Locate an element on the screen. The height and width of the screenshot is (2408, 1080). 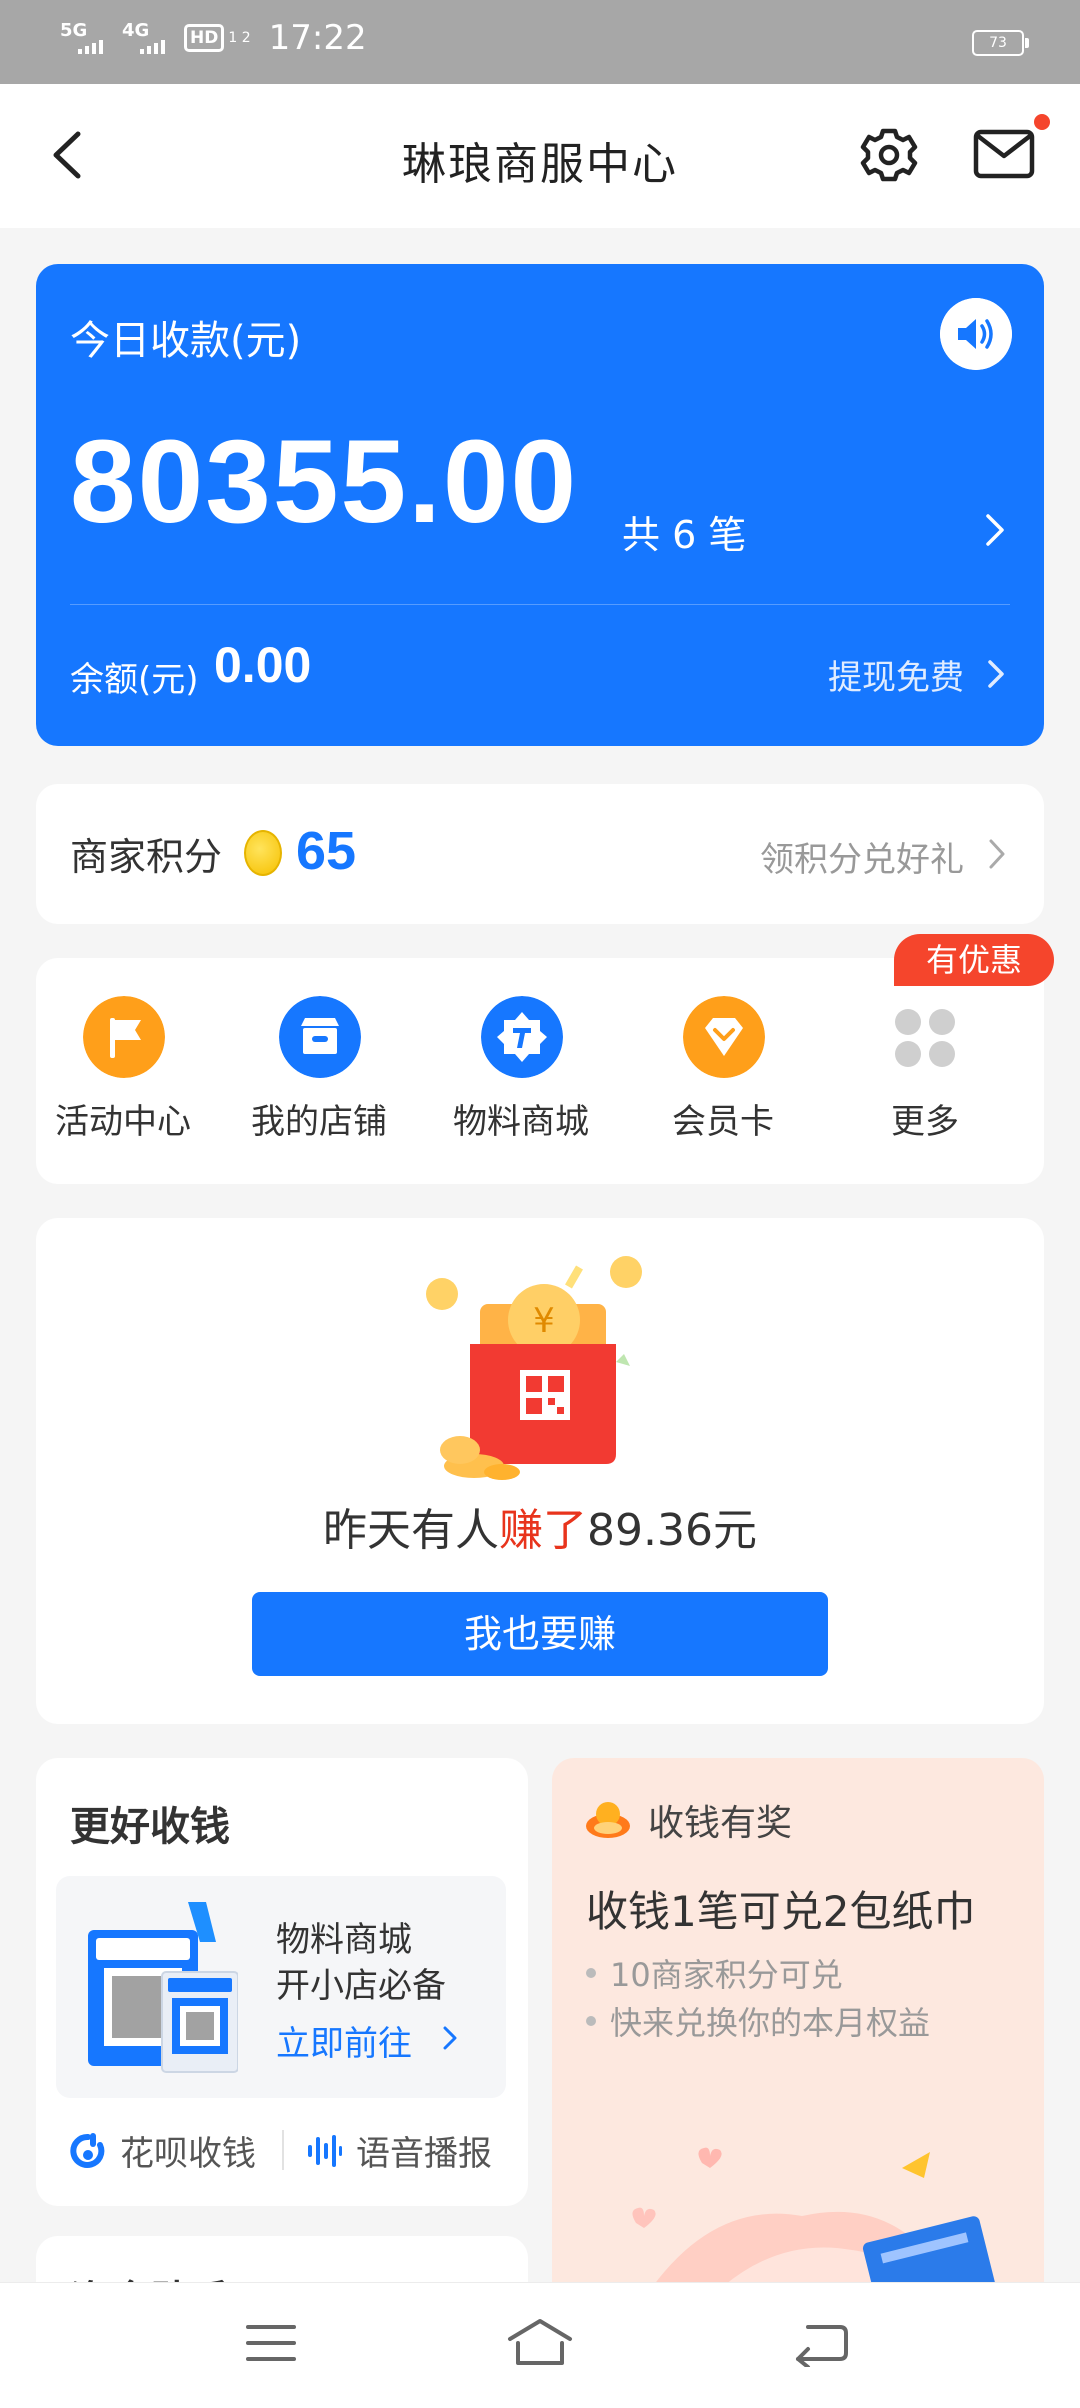
menu-item-member-card: 会员卡 is located at coordinates (723, 1071).